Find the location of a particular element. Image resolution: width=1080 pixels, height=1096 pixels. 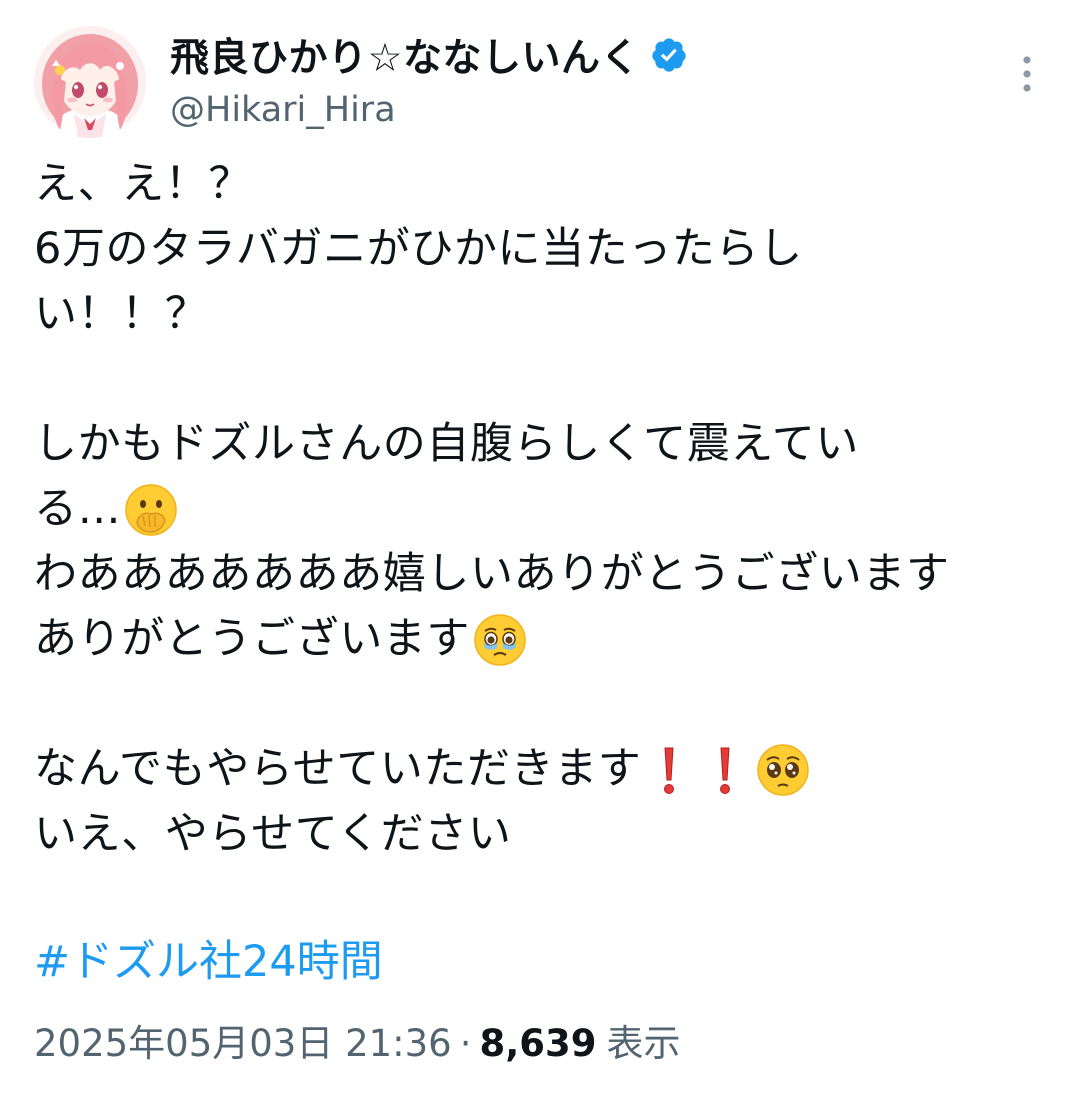

tweet-line: え、え！？ is located at coordinates (539, 184).